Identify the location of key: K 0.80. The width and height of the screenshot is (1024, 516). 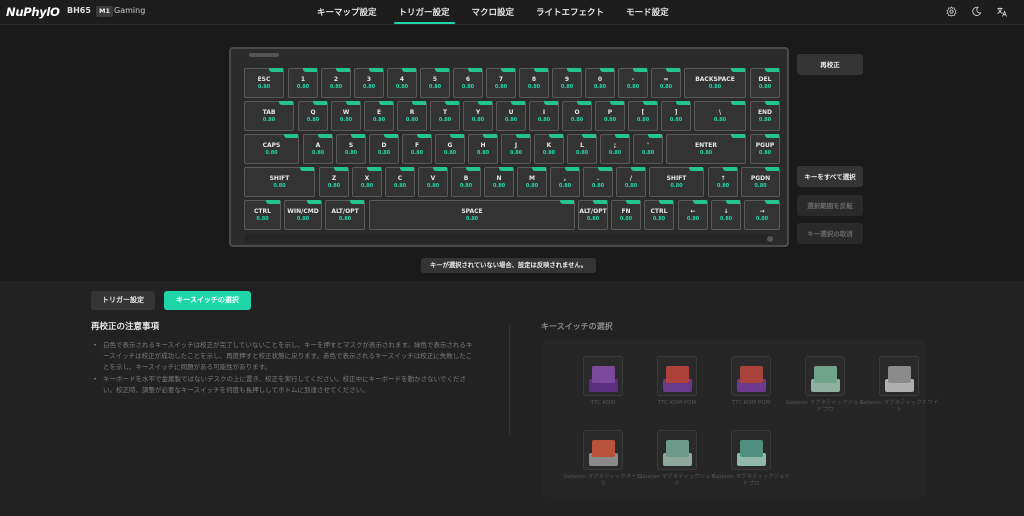
(549, 149).